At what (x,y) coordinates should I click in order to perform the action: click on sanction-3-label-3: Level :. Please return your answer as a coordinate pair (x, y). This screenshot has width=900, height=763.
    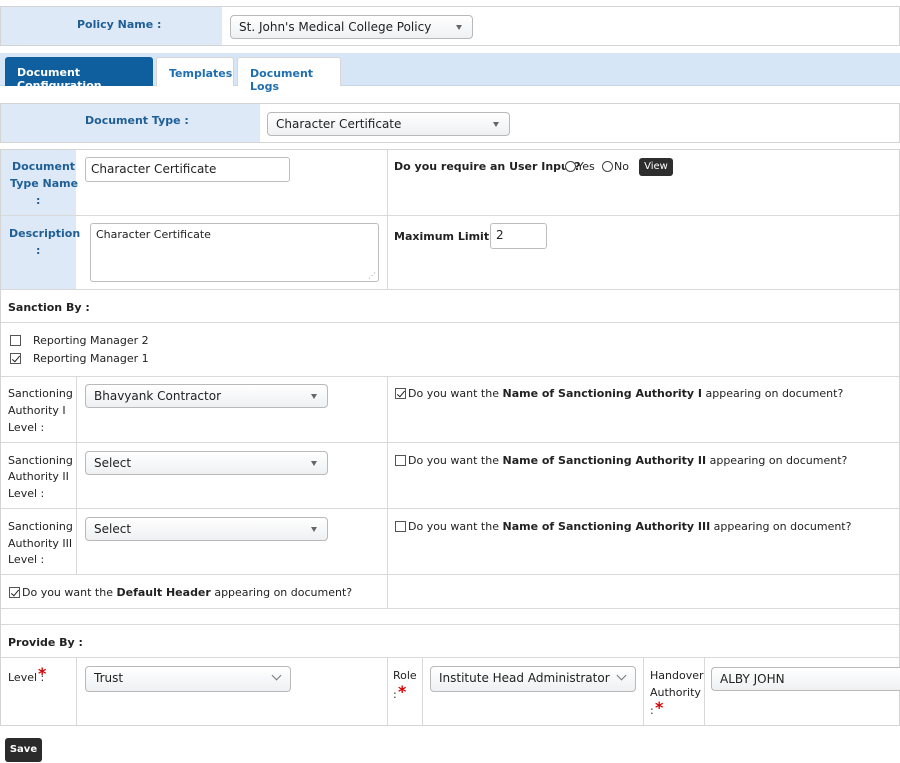
    Looking at the image, I should click on (26, 559).